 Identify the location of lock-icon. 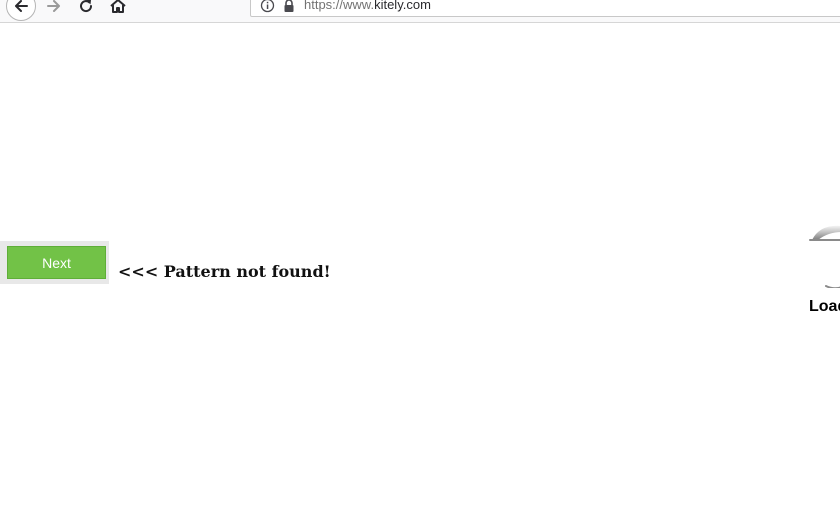
(289, 6).